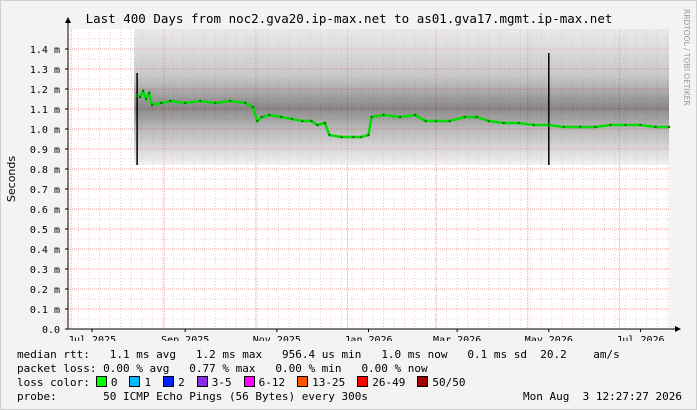 This screenshot has width=697, height=410. Describe the element at coordinates (45, 190) in the screenshot. I see `y-tick-label: 0.7 m` at that location.